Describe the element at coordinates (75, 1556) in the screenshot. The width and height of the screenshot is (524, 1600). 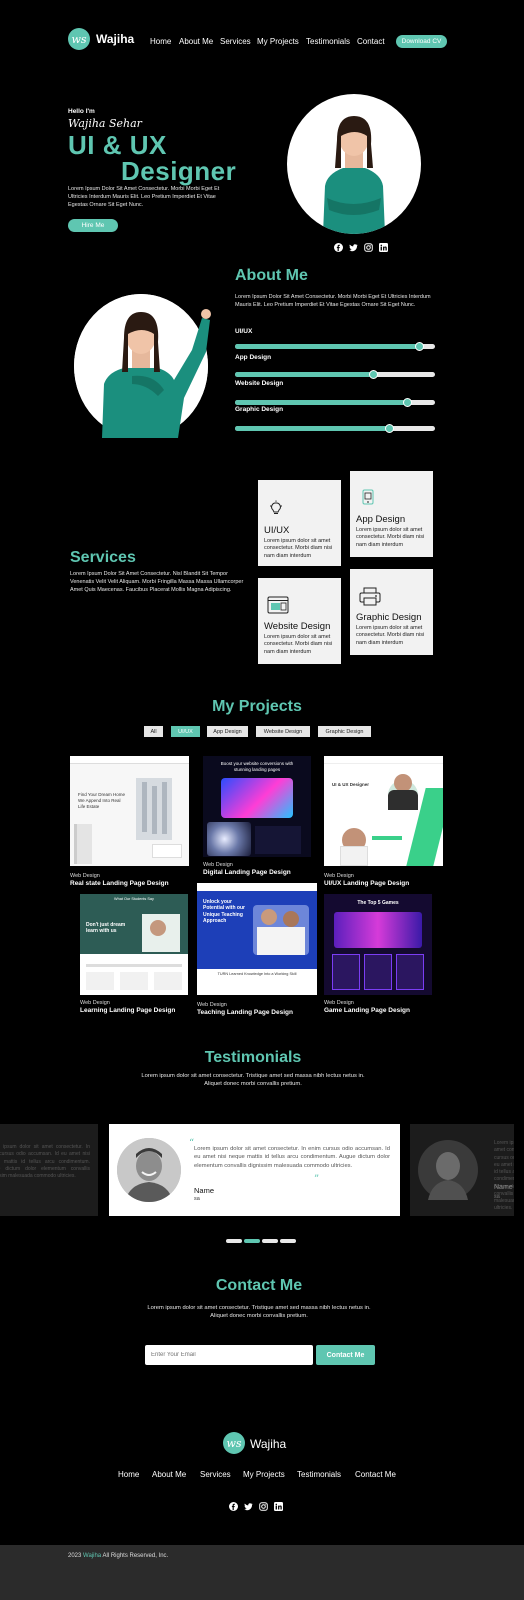
I see `copyright-year: 2023` at that location.